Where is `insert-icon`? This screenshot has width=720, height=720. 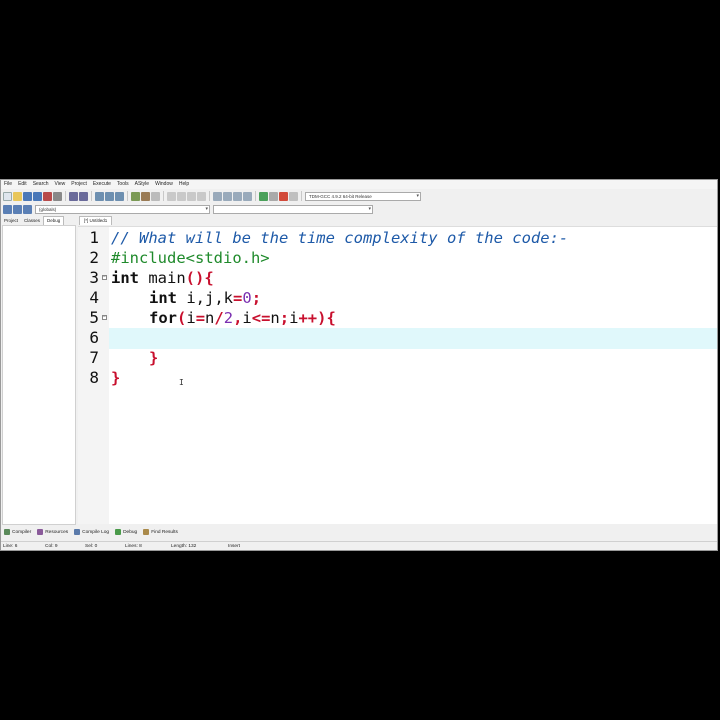
insert-icon is located at coordinates (7, 209).